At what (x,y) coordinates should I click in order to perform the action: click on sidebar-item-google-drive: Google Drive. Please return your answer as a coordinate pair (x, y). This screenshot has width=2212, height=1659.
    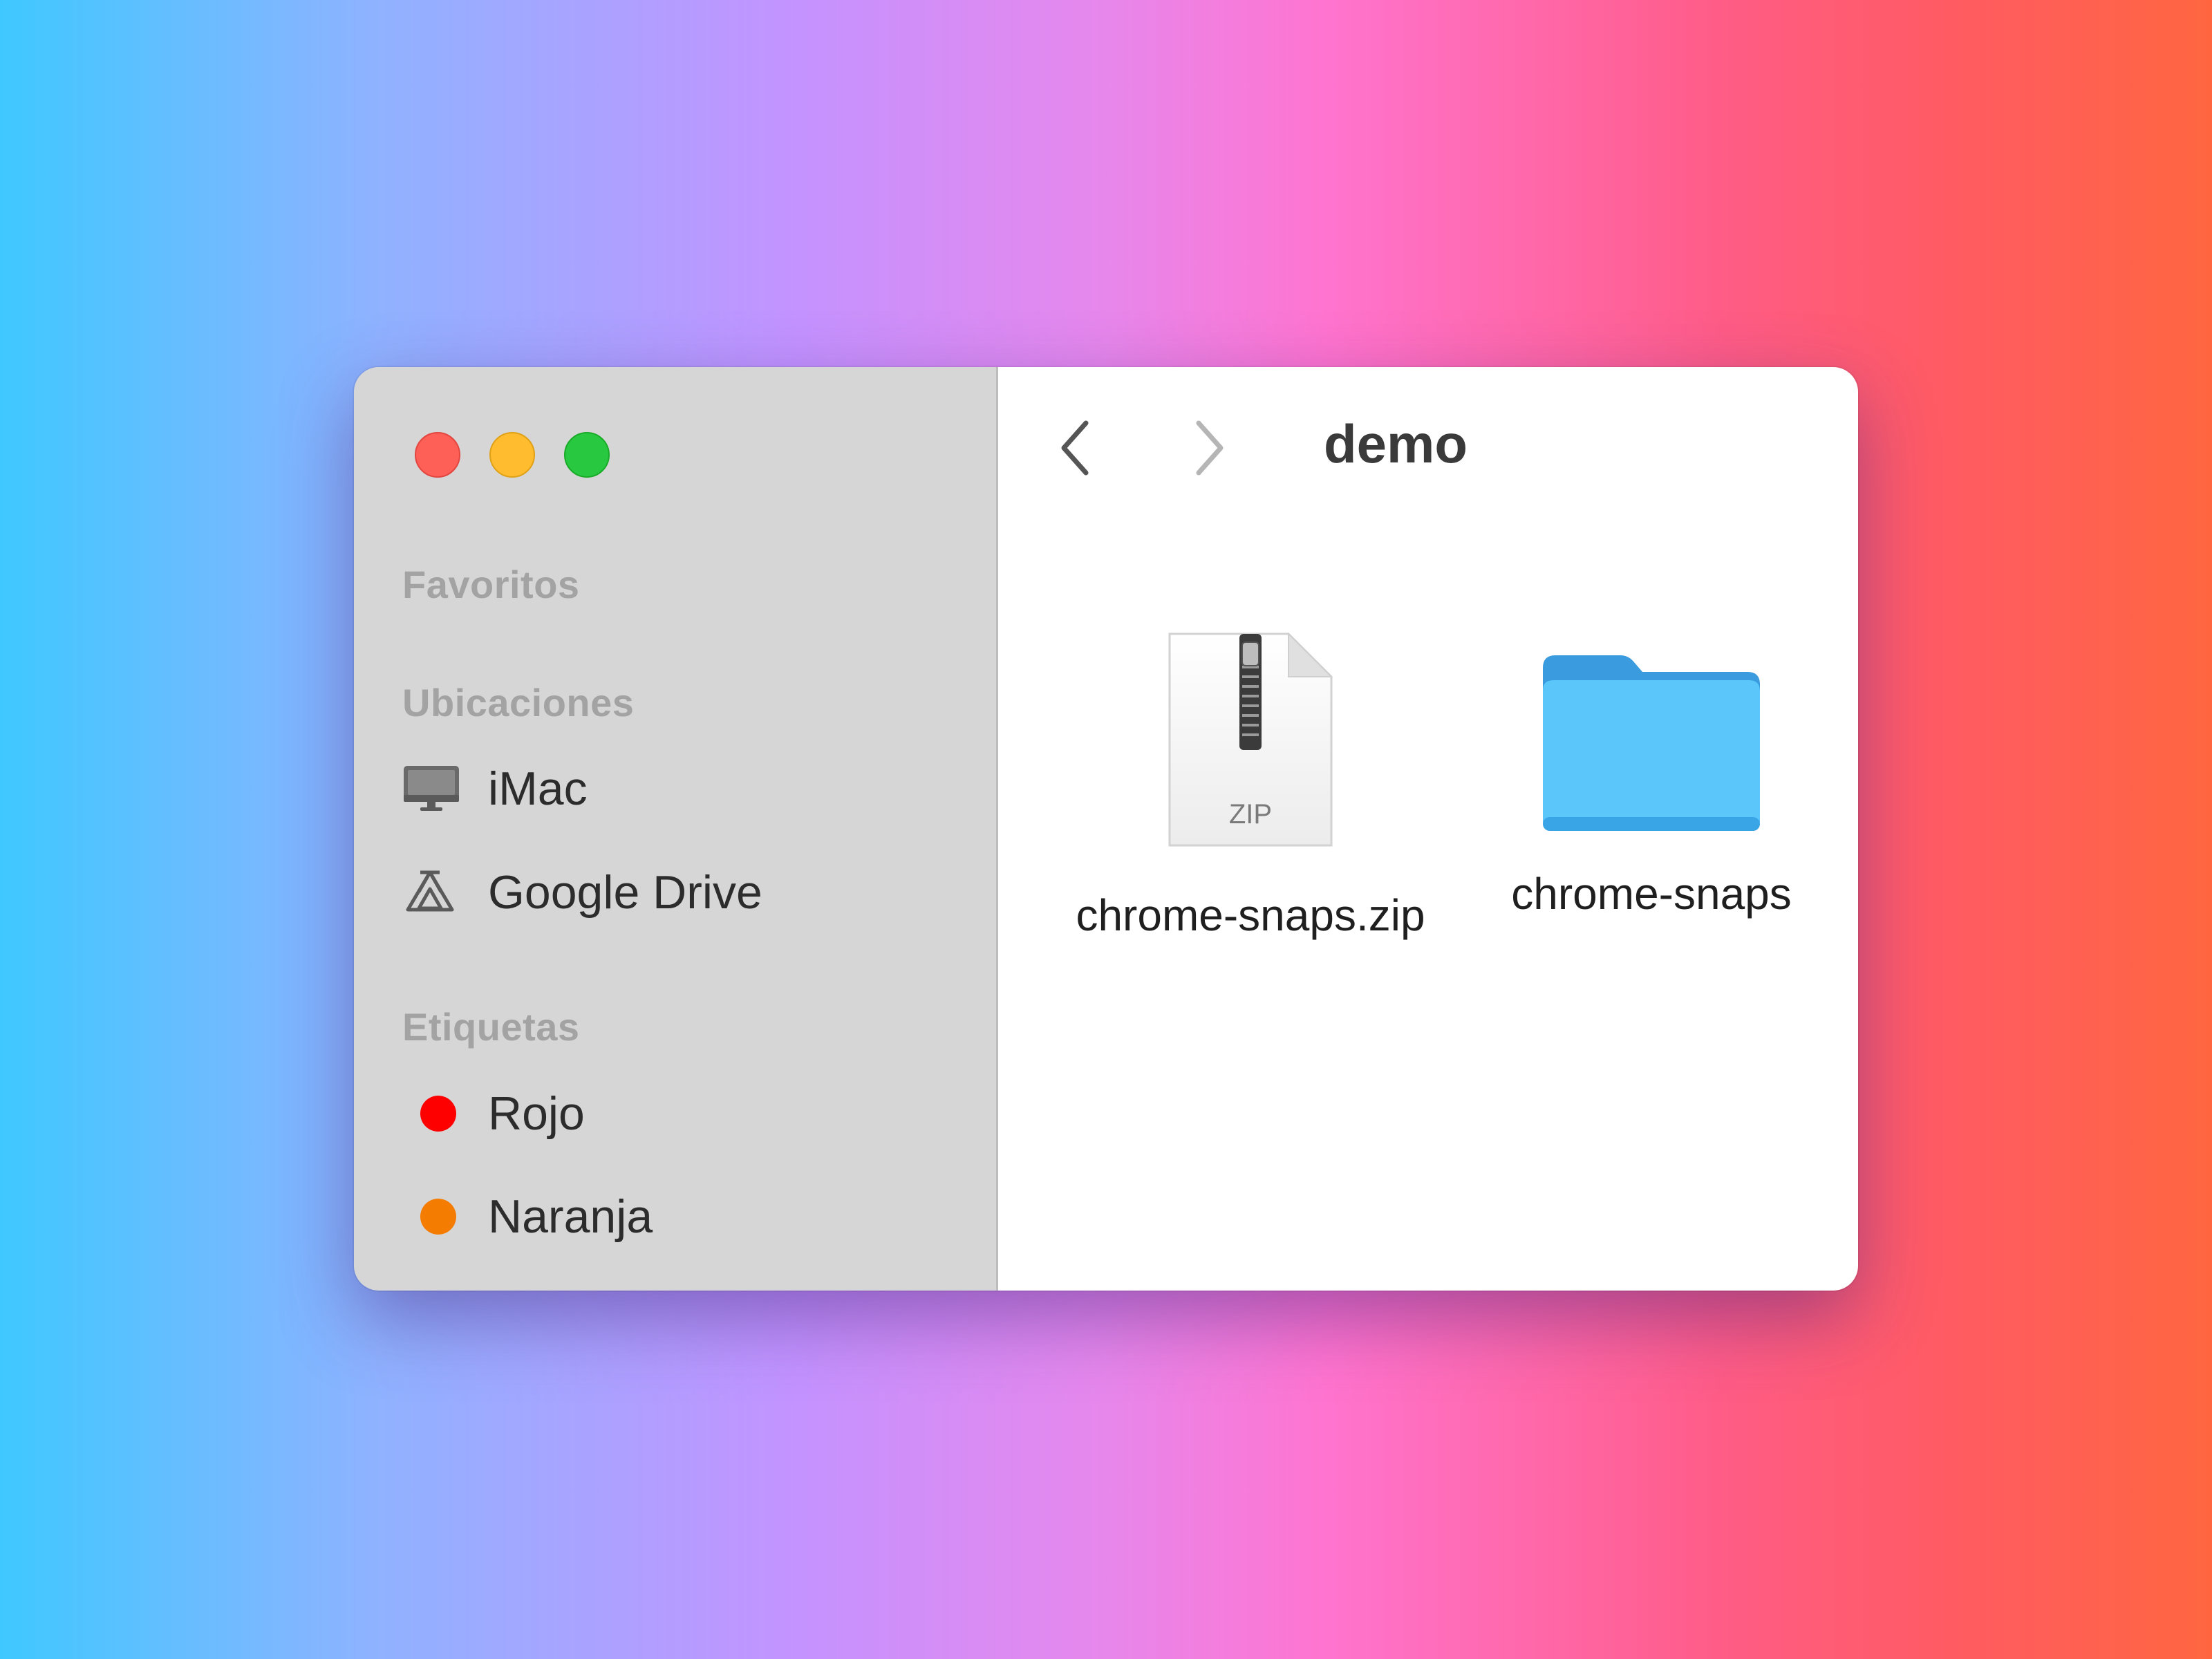
    Looking at the image, I should click on (582, 892).